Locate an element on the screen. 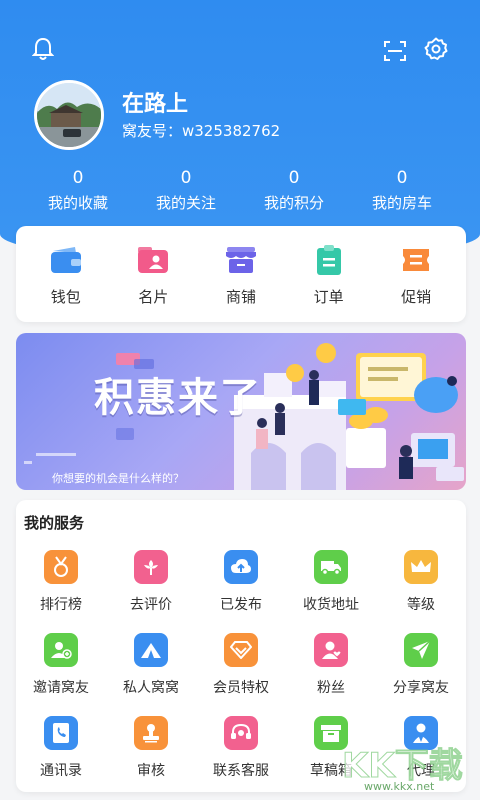 The height and width of the screenshot is (800, 480). scan-icon is located at coordinates (395, 51).